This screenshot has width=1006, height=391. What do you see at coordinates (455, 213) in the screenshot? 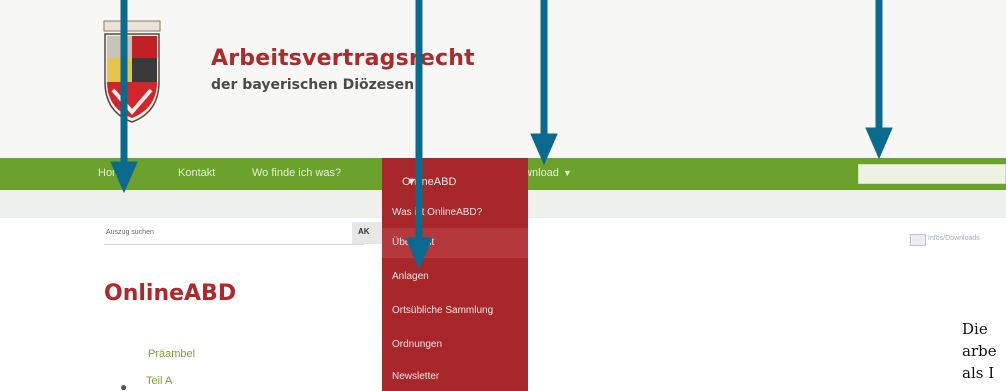
I see `dropdown-item: Was ist OnlineABD?` at bounding box center [455, 213].